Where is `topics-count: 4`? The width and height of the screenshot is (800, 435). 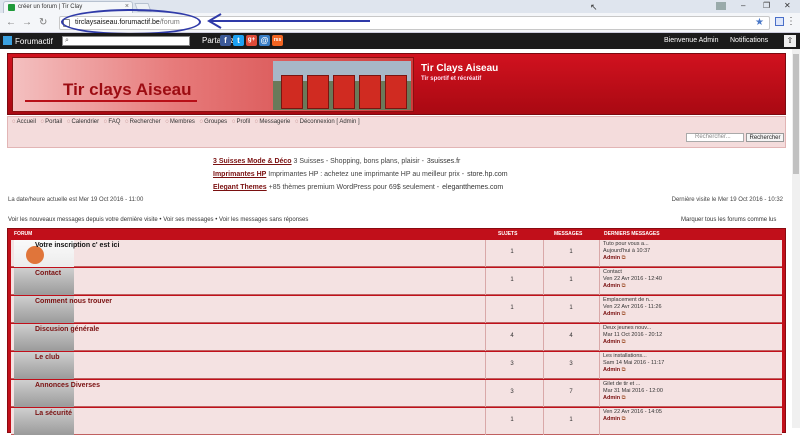 topics-count: 4 is located at coordinates (512, 336).